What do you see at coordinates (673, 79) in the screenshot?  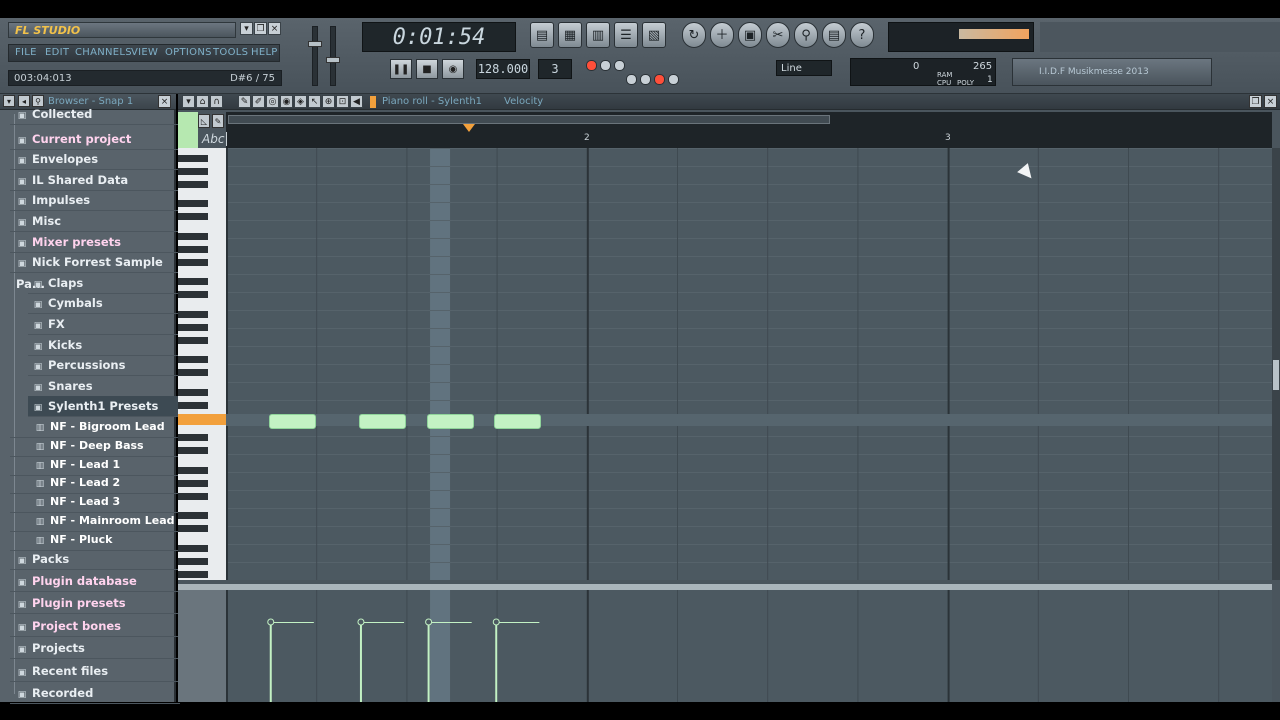 I see `snap-led` at bounding box center [673, 79].